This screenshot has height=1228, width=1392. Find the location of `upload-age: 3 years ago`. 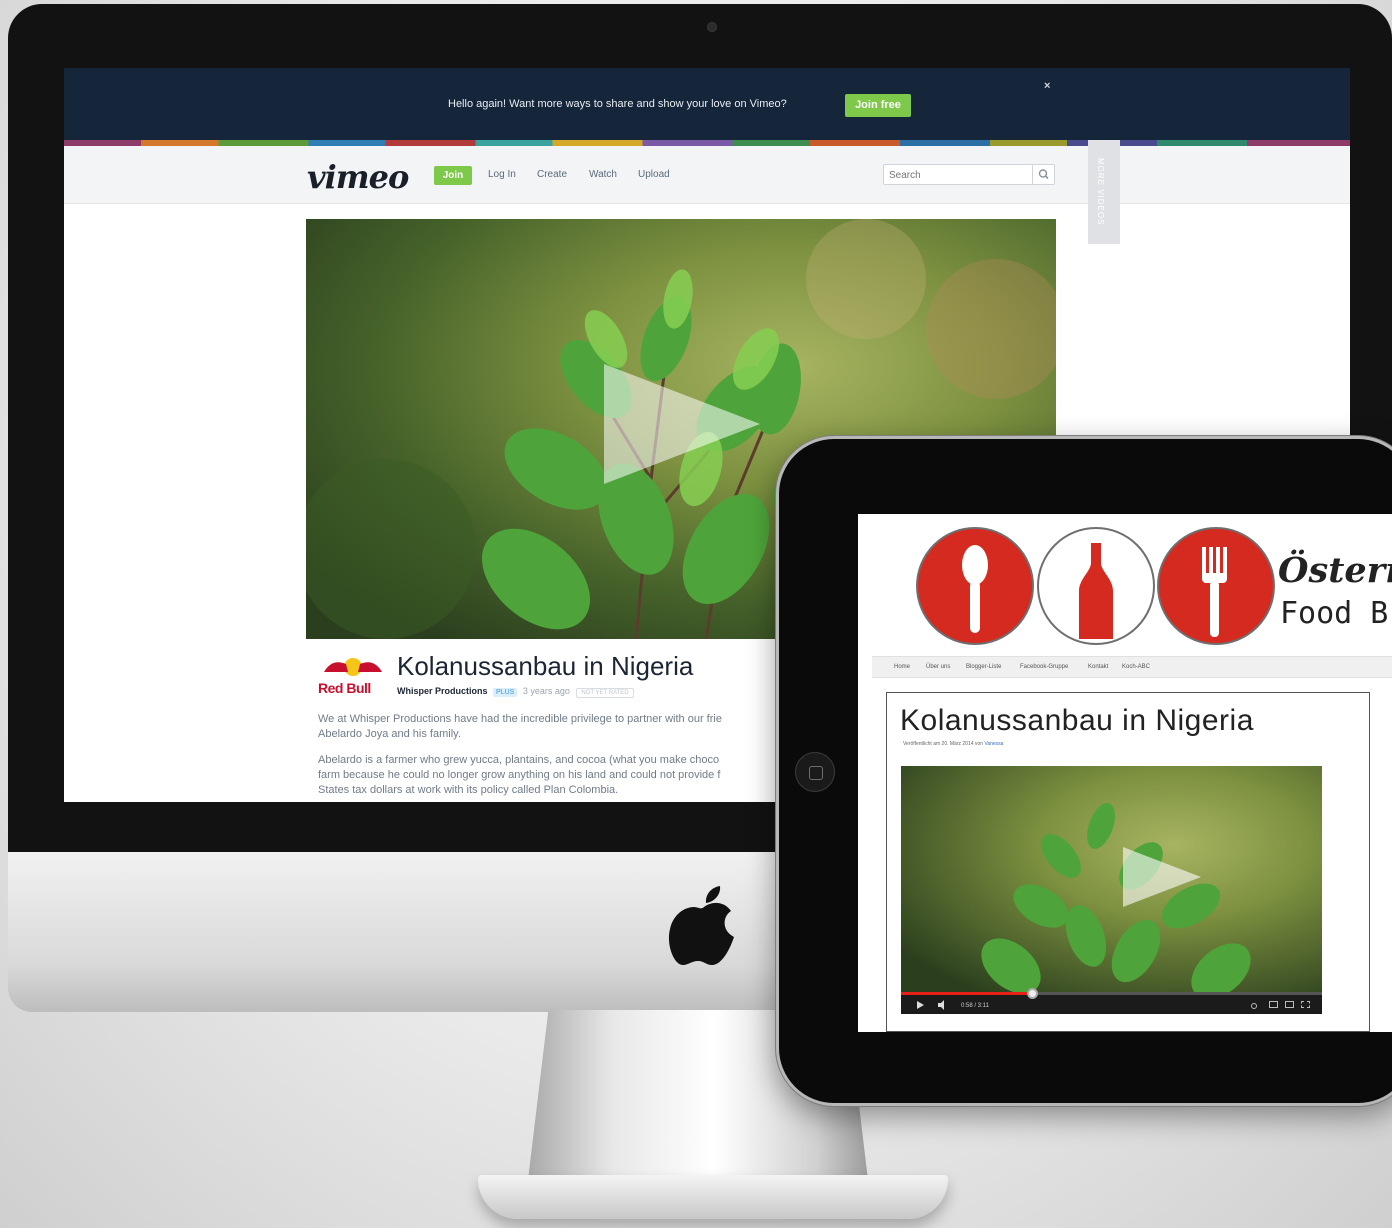

upload-age: 3 years ago is located at coordinates (546, 691).